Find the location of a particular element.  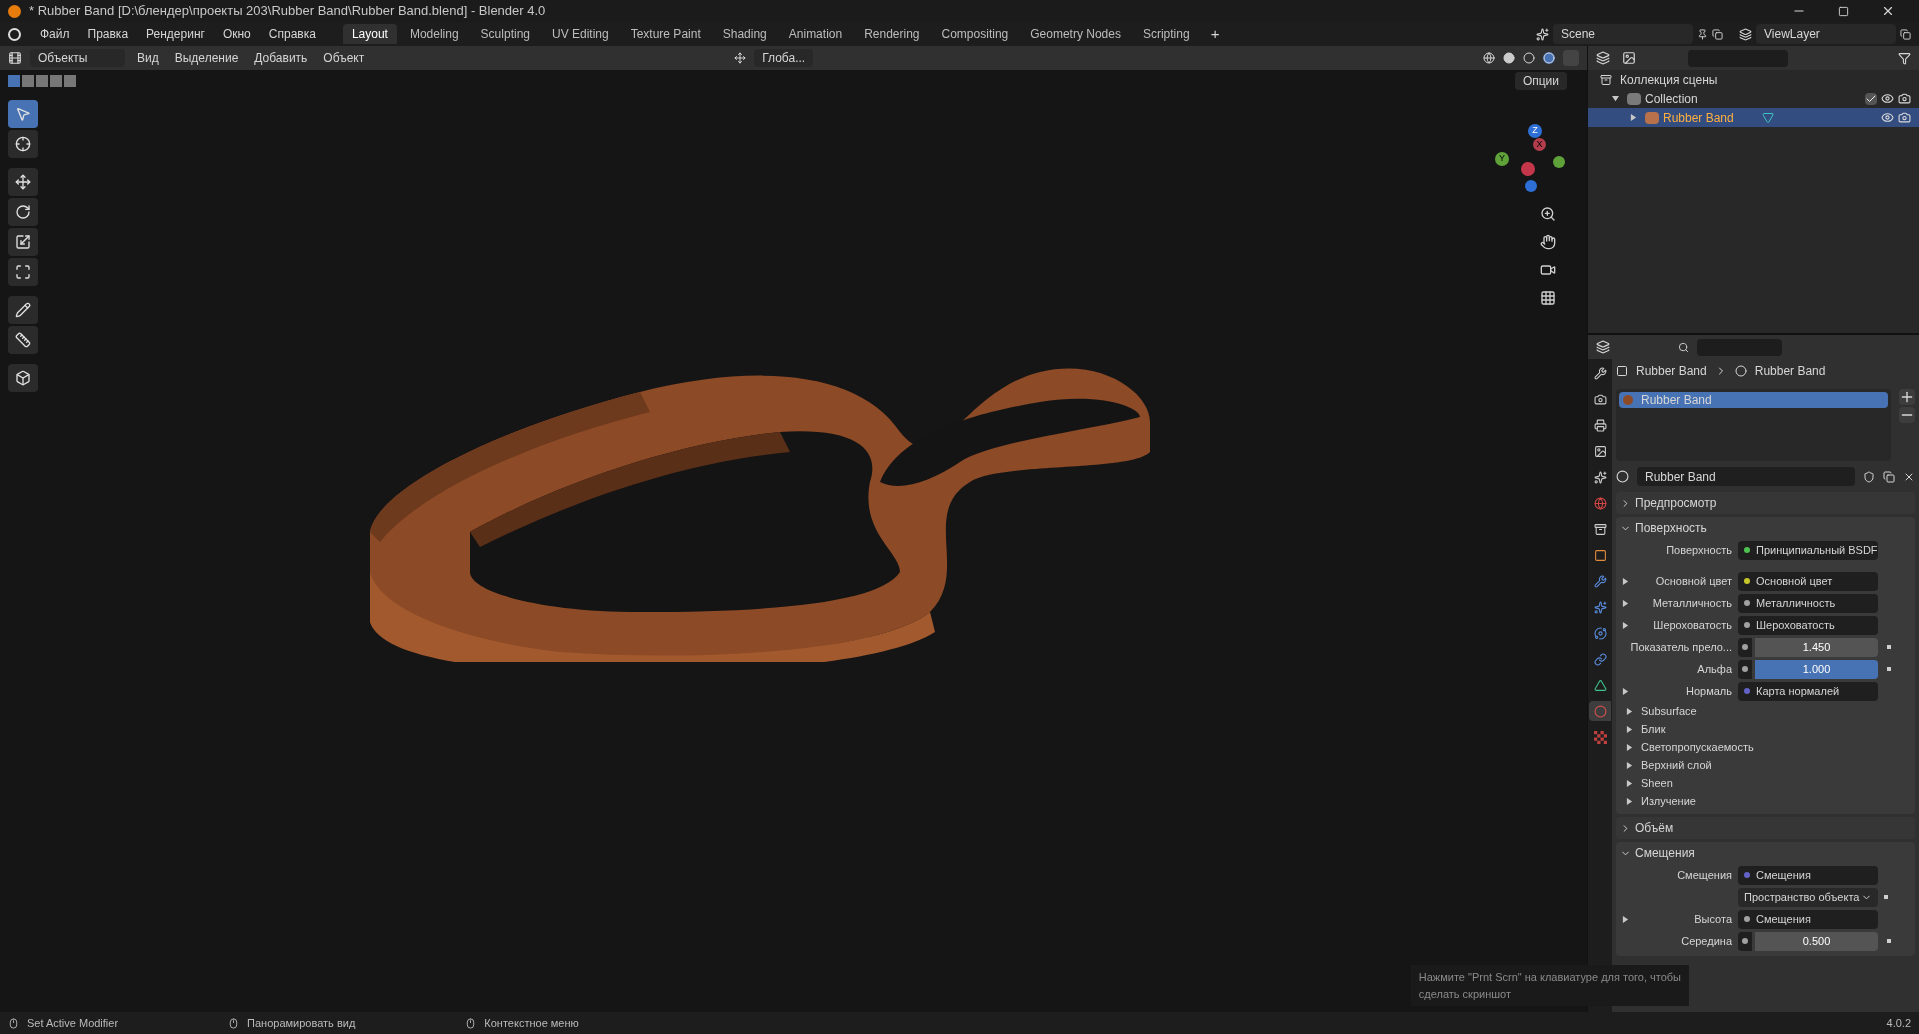

ruler-tool-button is located at coordinates (23, 340).